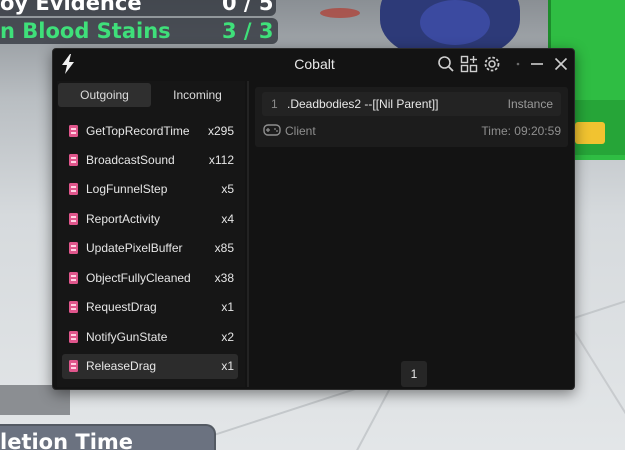 The height and width of the screenshot is (450, 625). I want to click on remote-call-count: x4, so click(227, 219).